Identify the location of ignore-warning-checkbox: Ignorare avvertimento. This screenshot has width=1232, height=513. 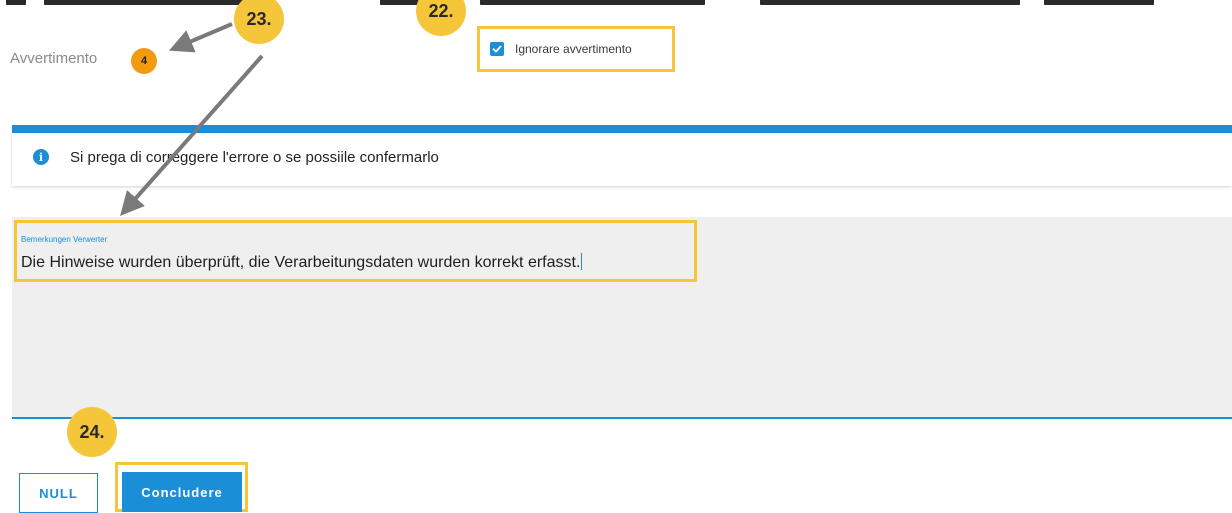
(576, 49).